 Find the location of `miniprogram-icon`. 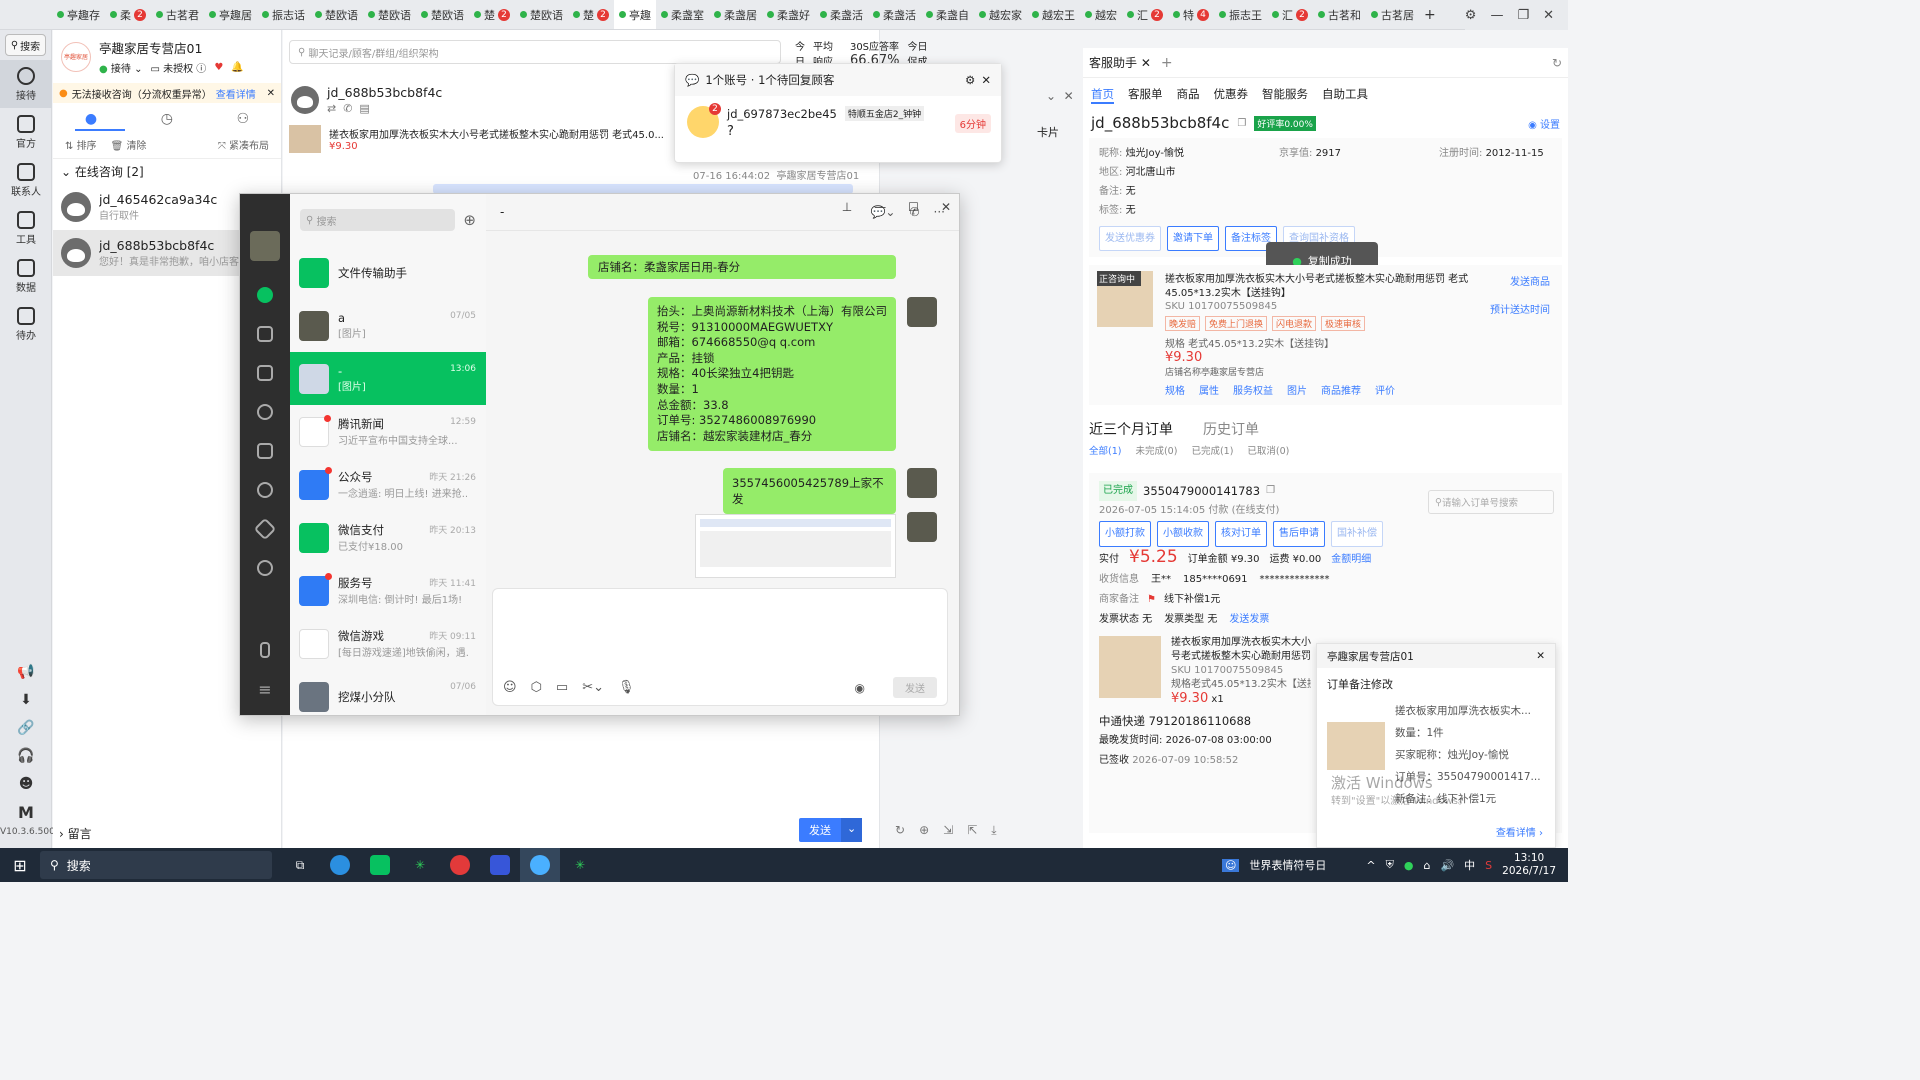

miniprogram-icon is located at coordinates (265, 567).